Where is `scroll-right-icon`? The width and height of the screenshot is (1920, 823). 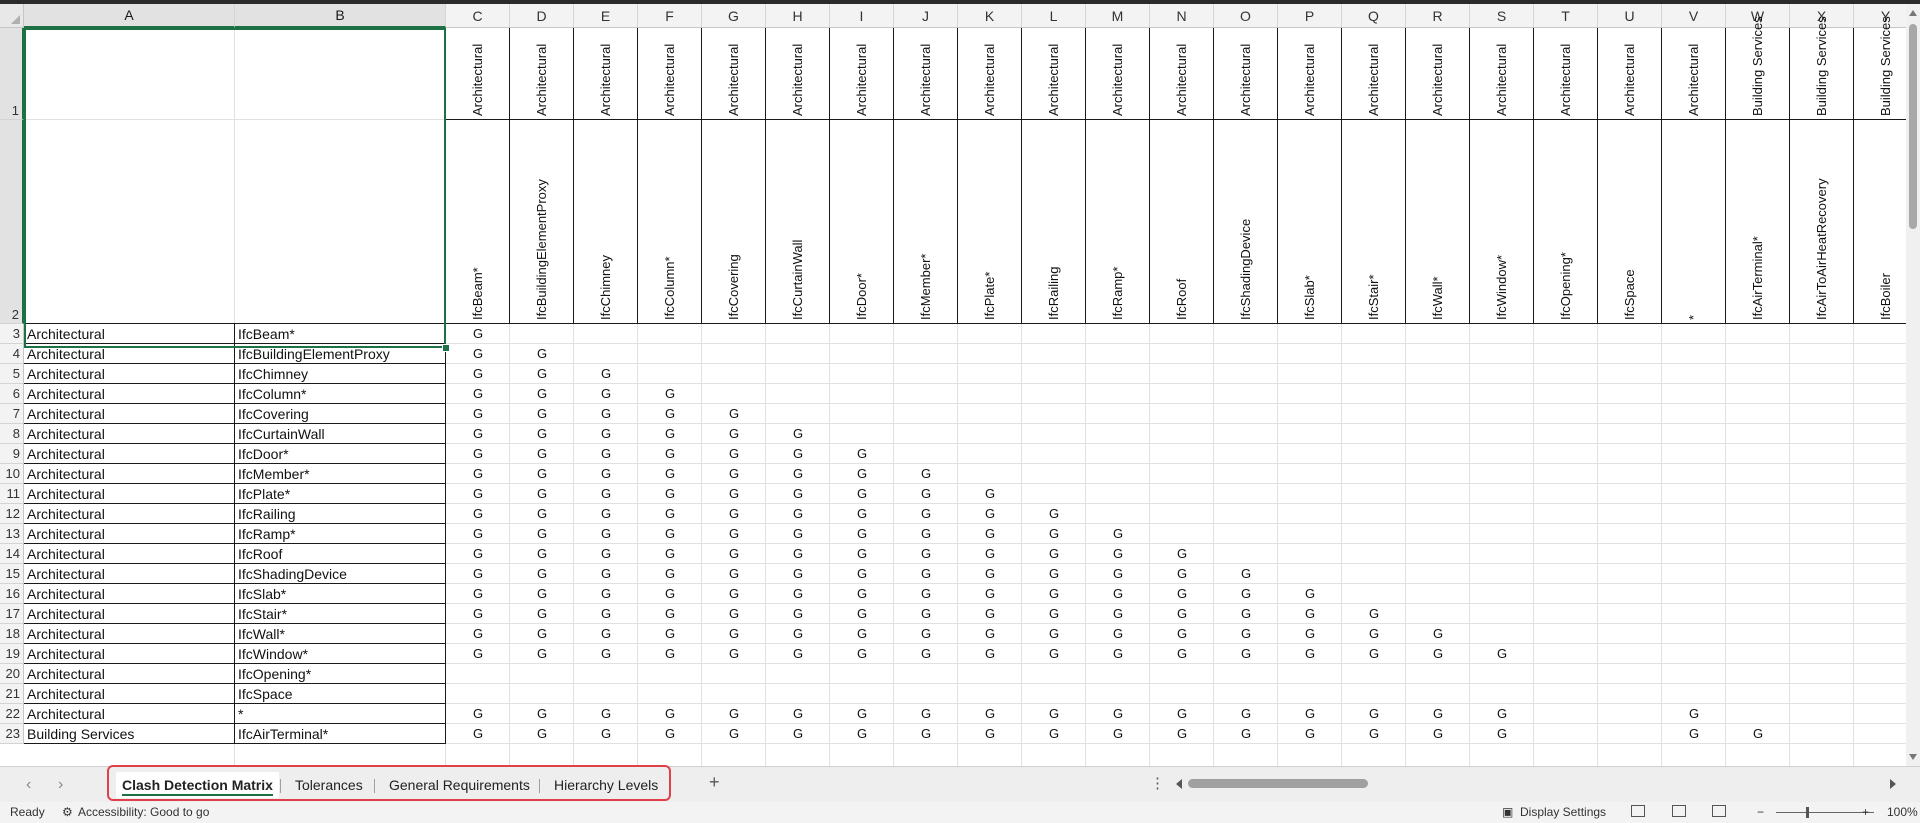 scroll-right-icon is located at coordinates (1893, 784).